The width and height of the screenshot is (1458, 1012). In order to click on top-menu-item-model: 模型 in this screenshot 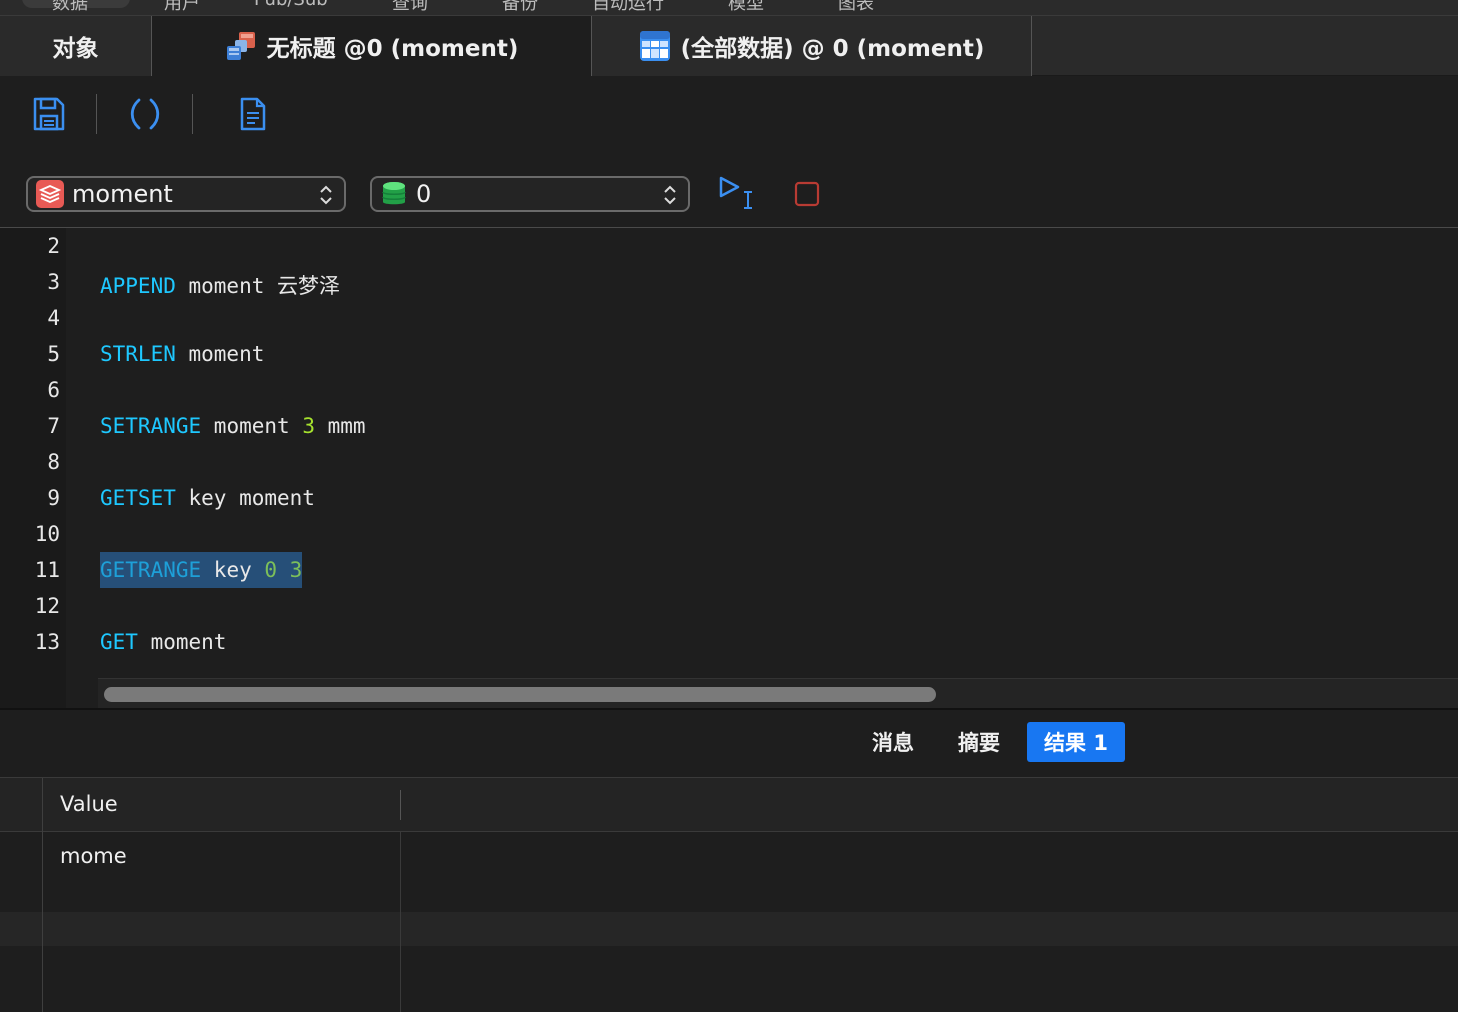, I will do `click(746, 7)`.